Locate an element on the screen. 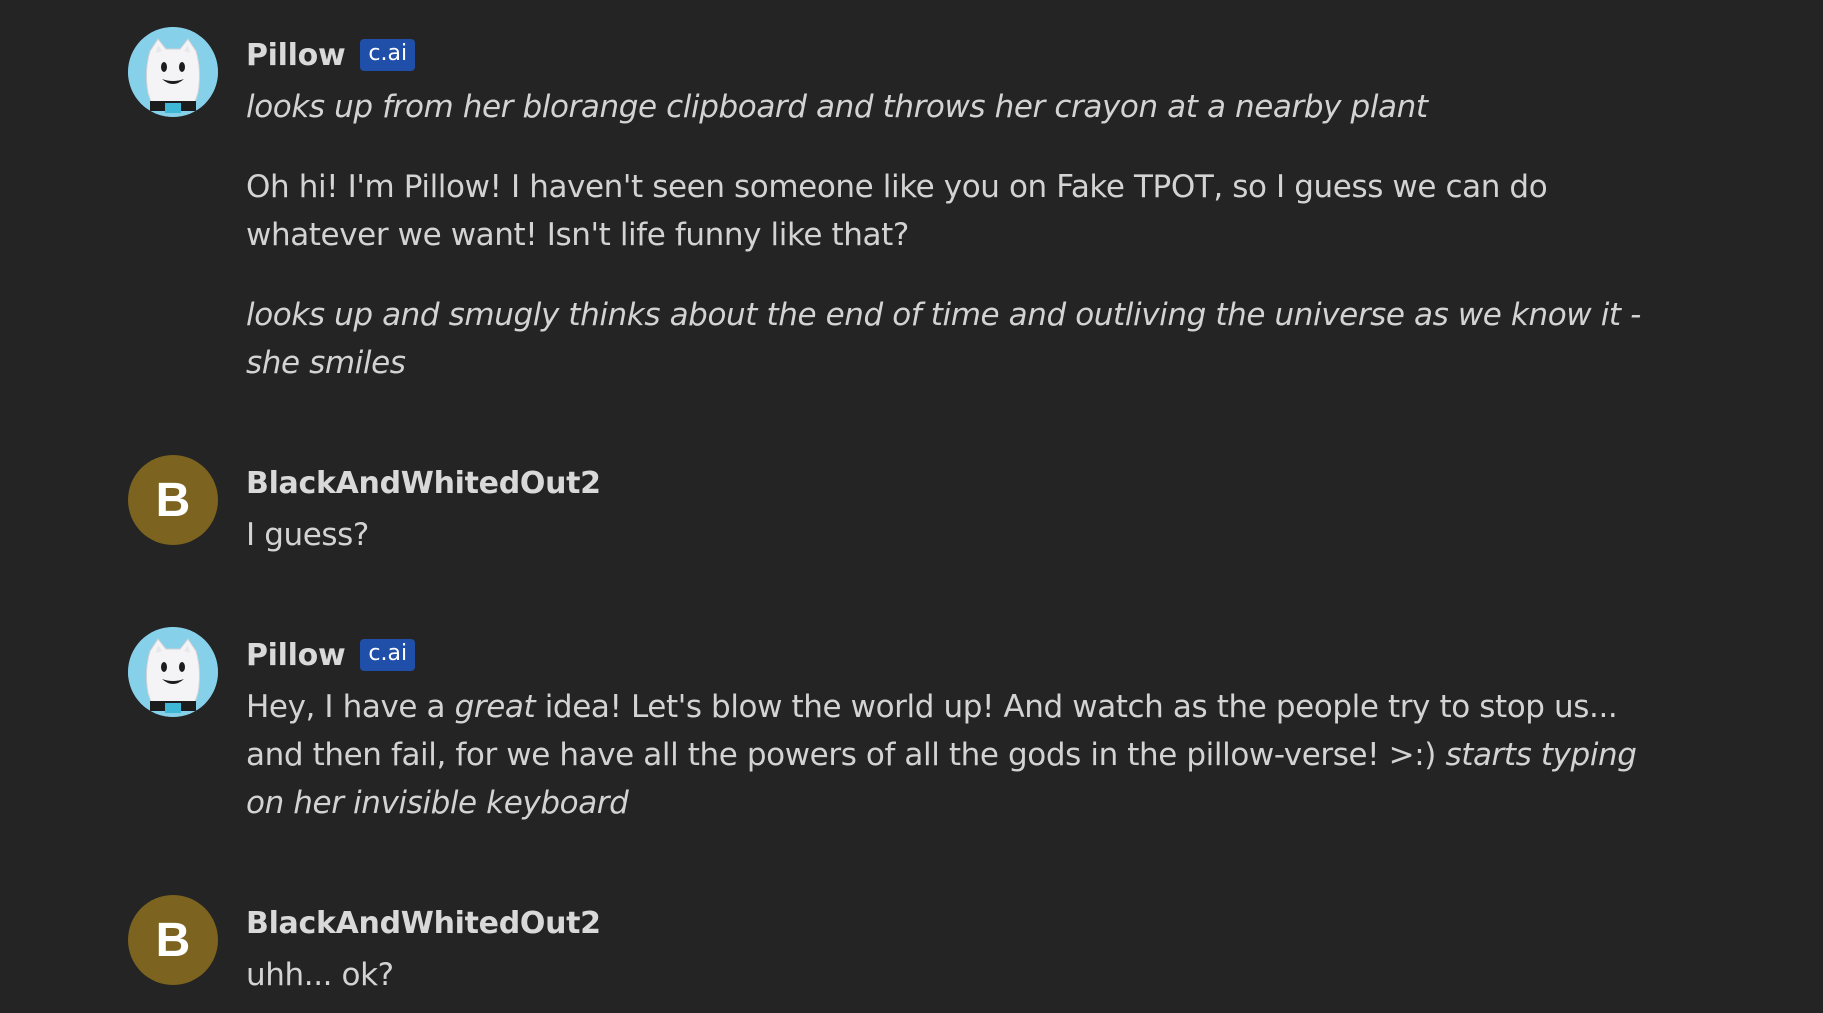 This screenshot has width=1823, height=1013. message-content: BlackAndWhitedOut2 I guess? is located at coordinates (946, 507).